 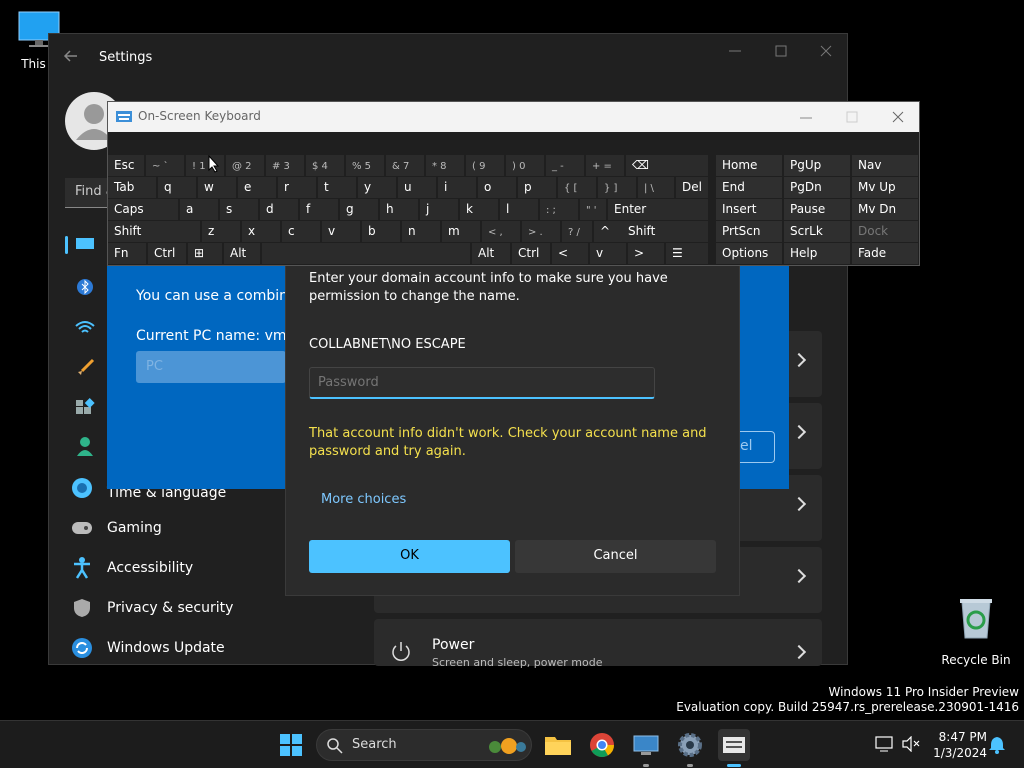 I want to click on back-button, so click(x=73, y=58).